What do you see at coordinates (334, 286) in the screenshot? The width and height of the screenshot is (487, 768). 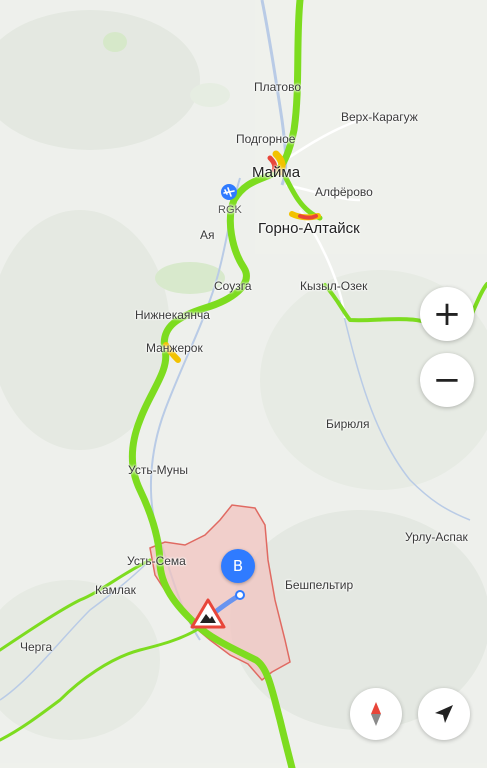 I see `place-label-kyzyl-ozek: Кызыл-Озек` at bounding box center [334, 286].